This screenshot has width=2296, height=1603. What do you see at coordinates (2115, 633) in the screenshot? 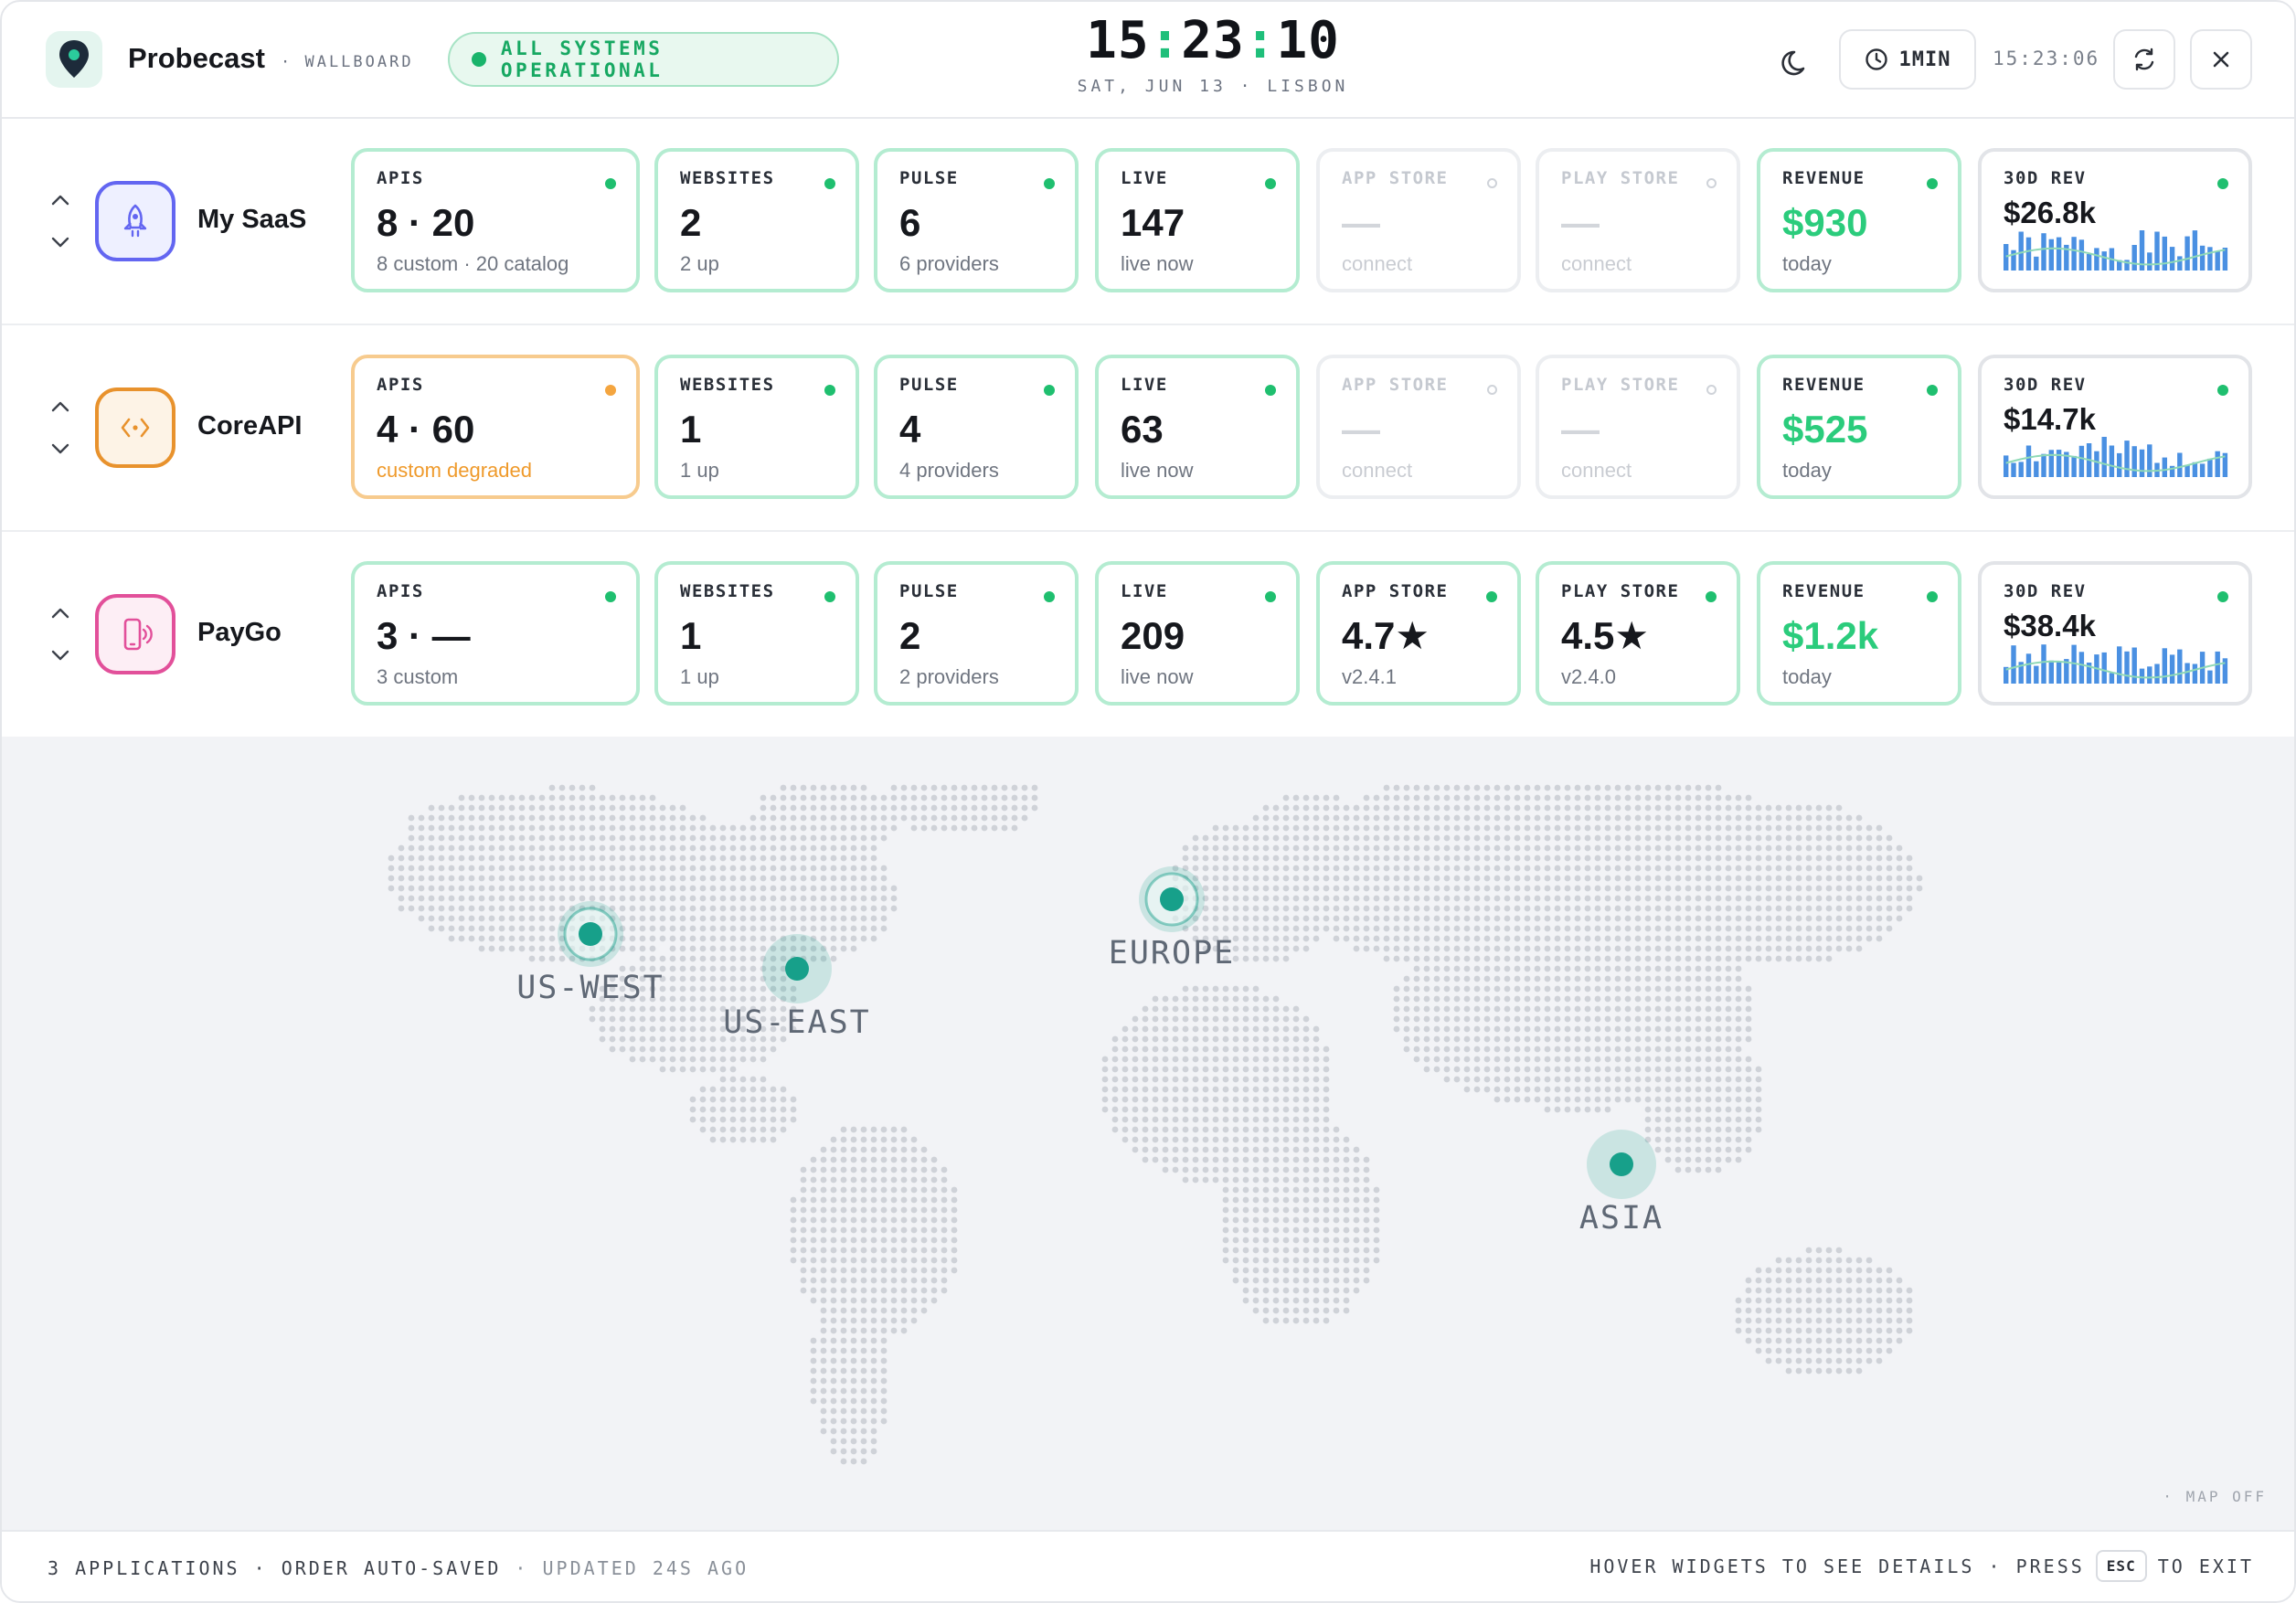
I see `widget-30d-revenue: 30D REV $38.4k` at bounding box center [2115, 633].